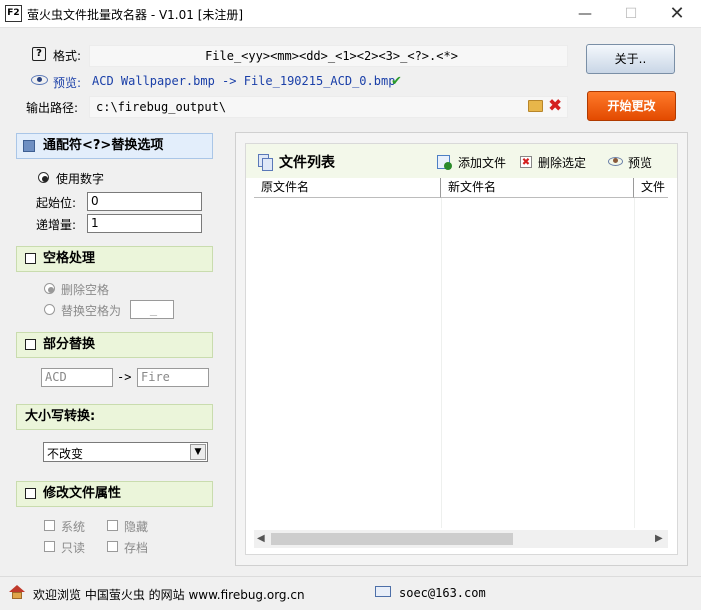 Image resolution: width=701 pixels, height=610 pixels. What do you see at coordinates (383, 591) in the screenshot?
I see `mail-icon` at bounding box center [383, 591].